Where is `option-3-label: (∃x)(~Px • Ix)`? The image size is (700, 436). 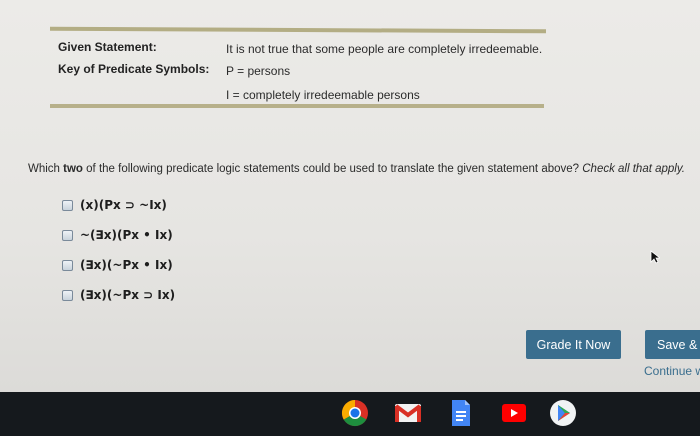 option-3-label: (∃x)(~Px • Ix) is located at coordinates (126, 265).